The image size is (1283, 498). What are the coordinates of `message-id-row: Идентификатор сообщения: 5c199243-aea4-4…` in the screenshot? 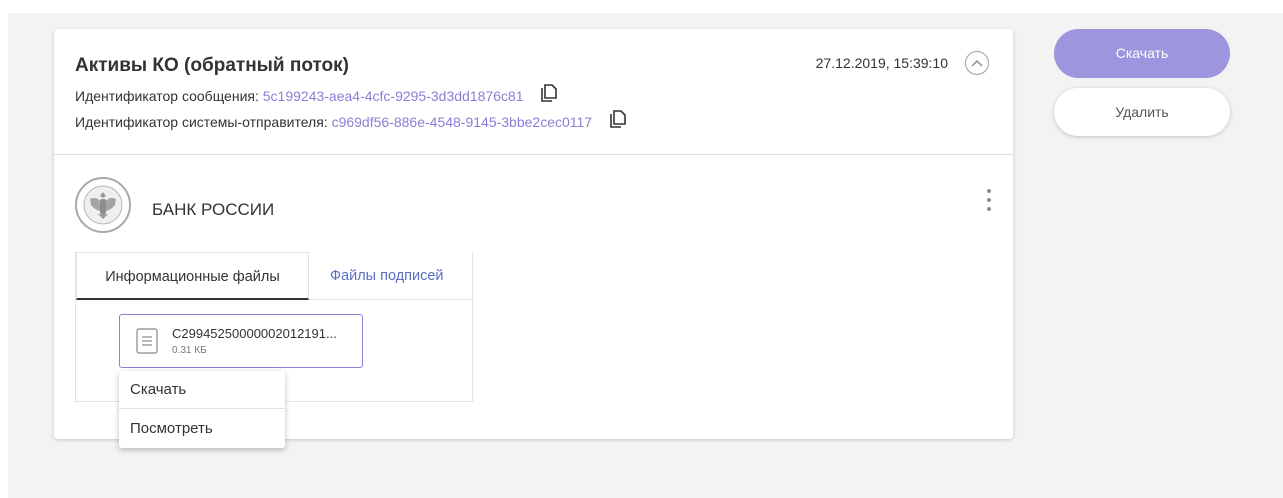 It's located at (316, 94).